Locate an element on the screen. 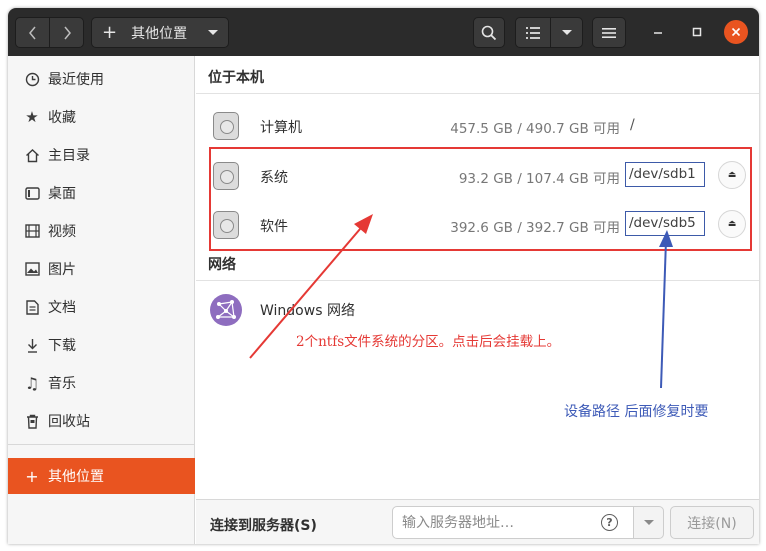  annotation-text-device-path: 设备路径 后面修复时要 is located at coordinates (636, 412).